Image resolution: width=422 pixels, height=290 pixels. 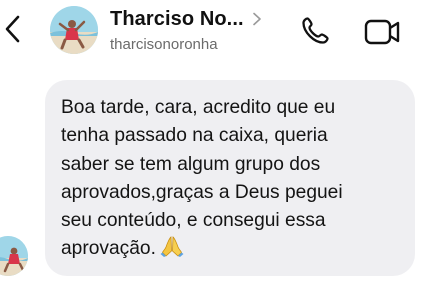 I want to click on back-button, so click(x=13, y=29).